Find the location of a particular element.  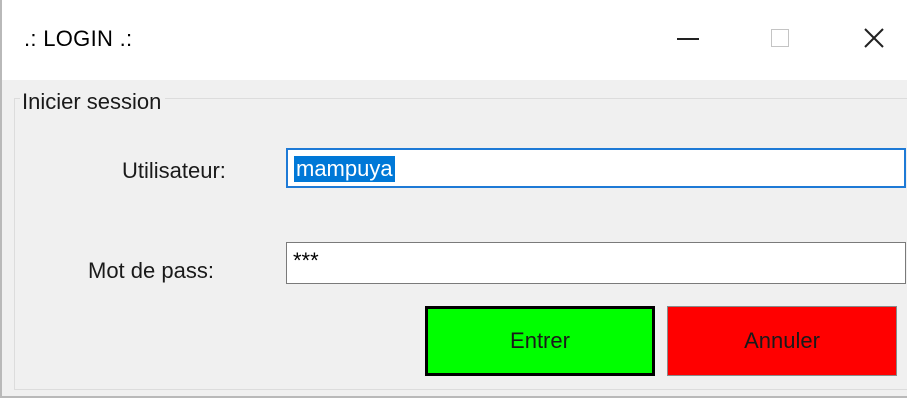

close-icon is located at coordinates (874, 38).